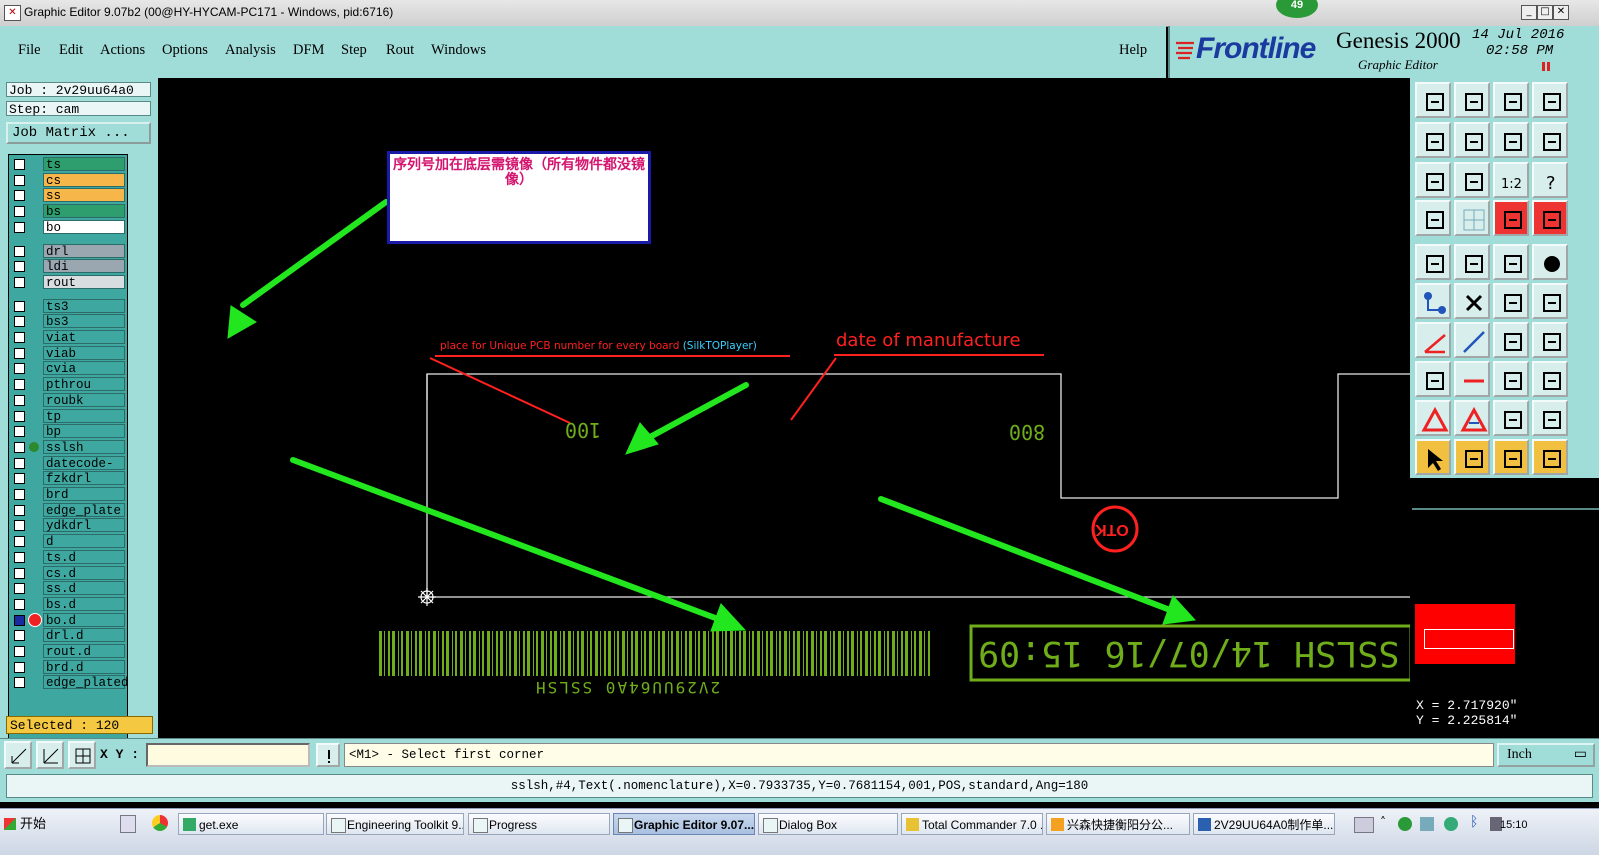  Describe the element at coordinates (84, 400) in the screenshot. I see `layer-name: roubk` at that location.